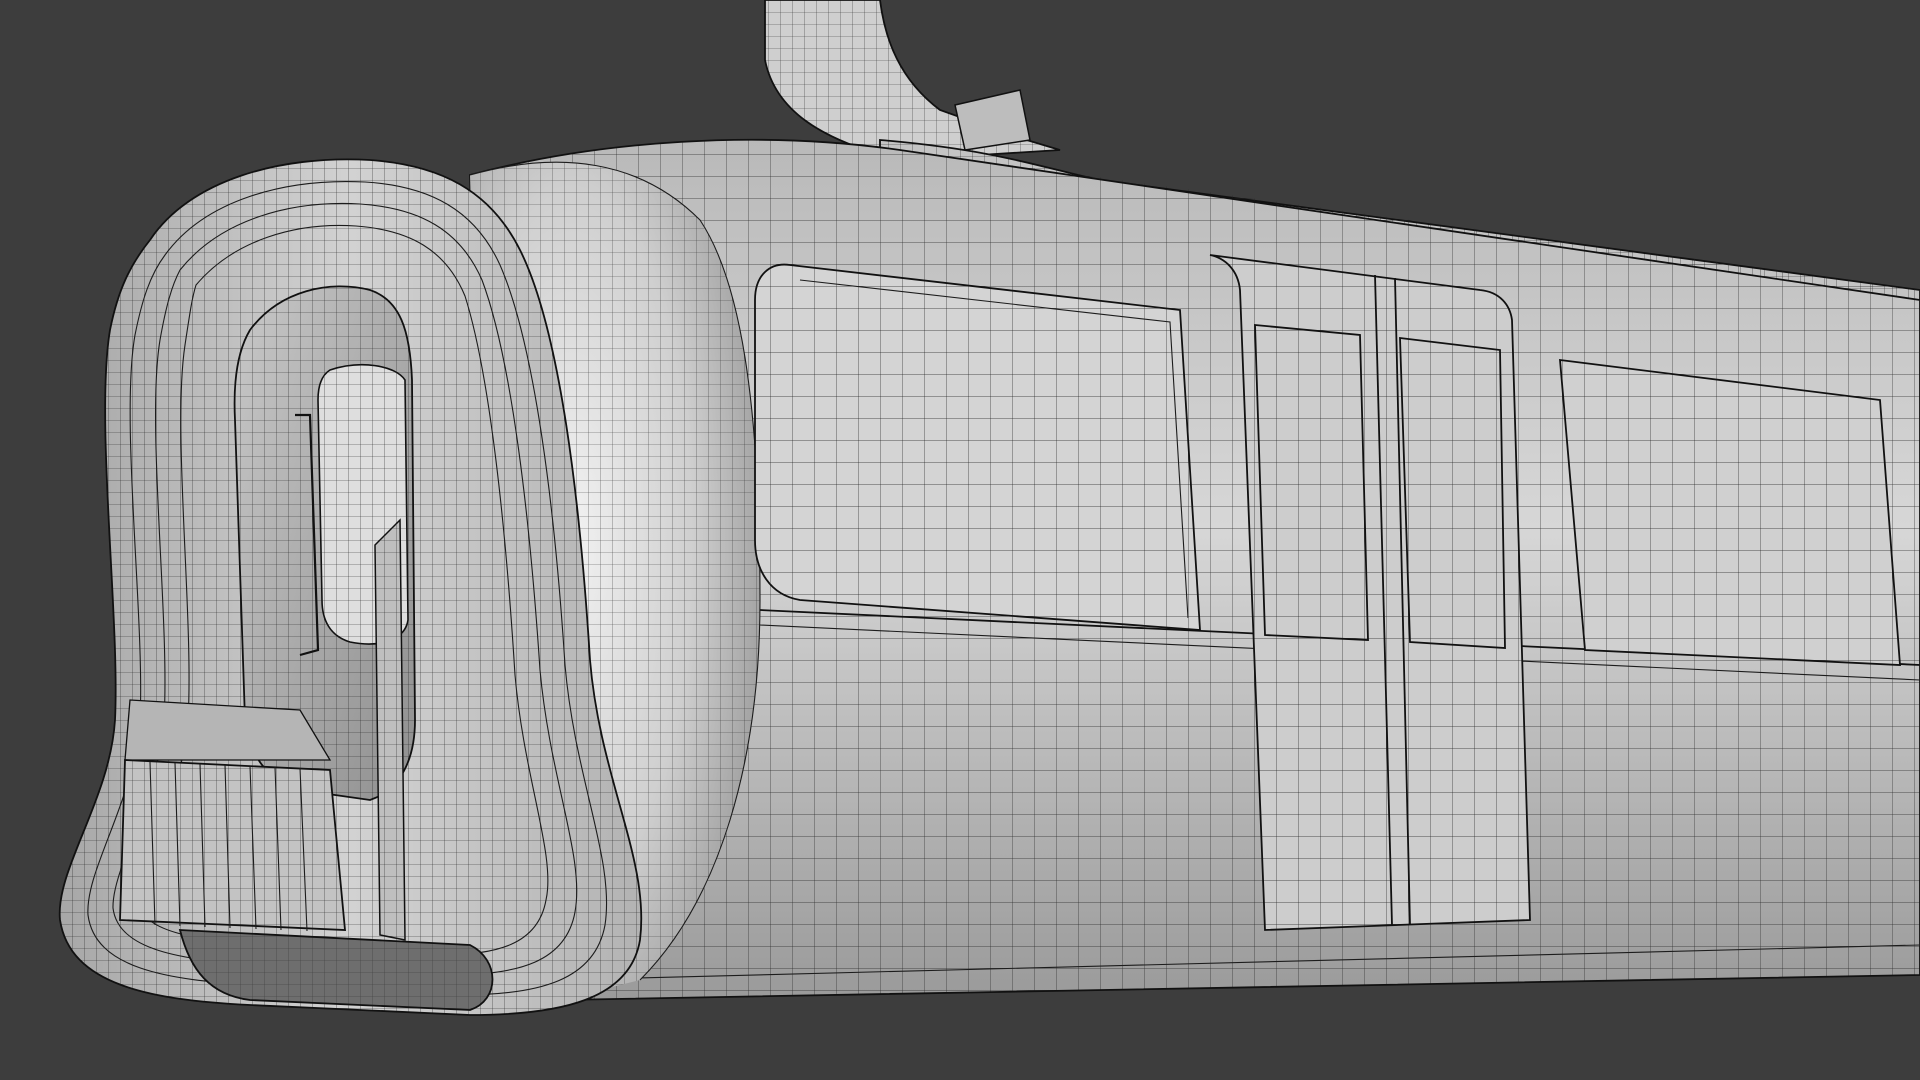 Image resolution: width=1920 pixels, height=1080 pixels. What do you see at coordinates (977, 447) in the screenshot?
I see `side-window-panel` at bounding box center [977, 447].